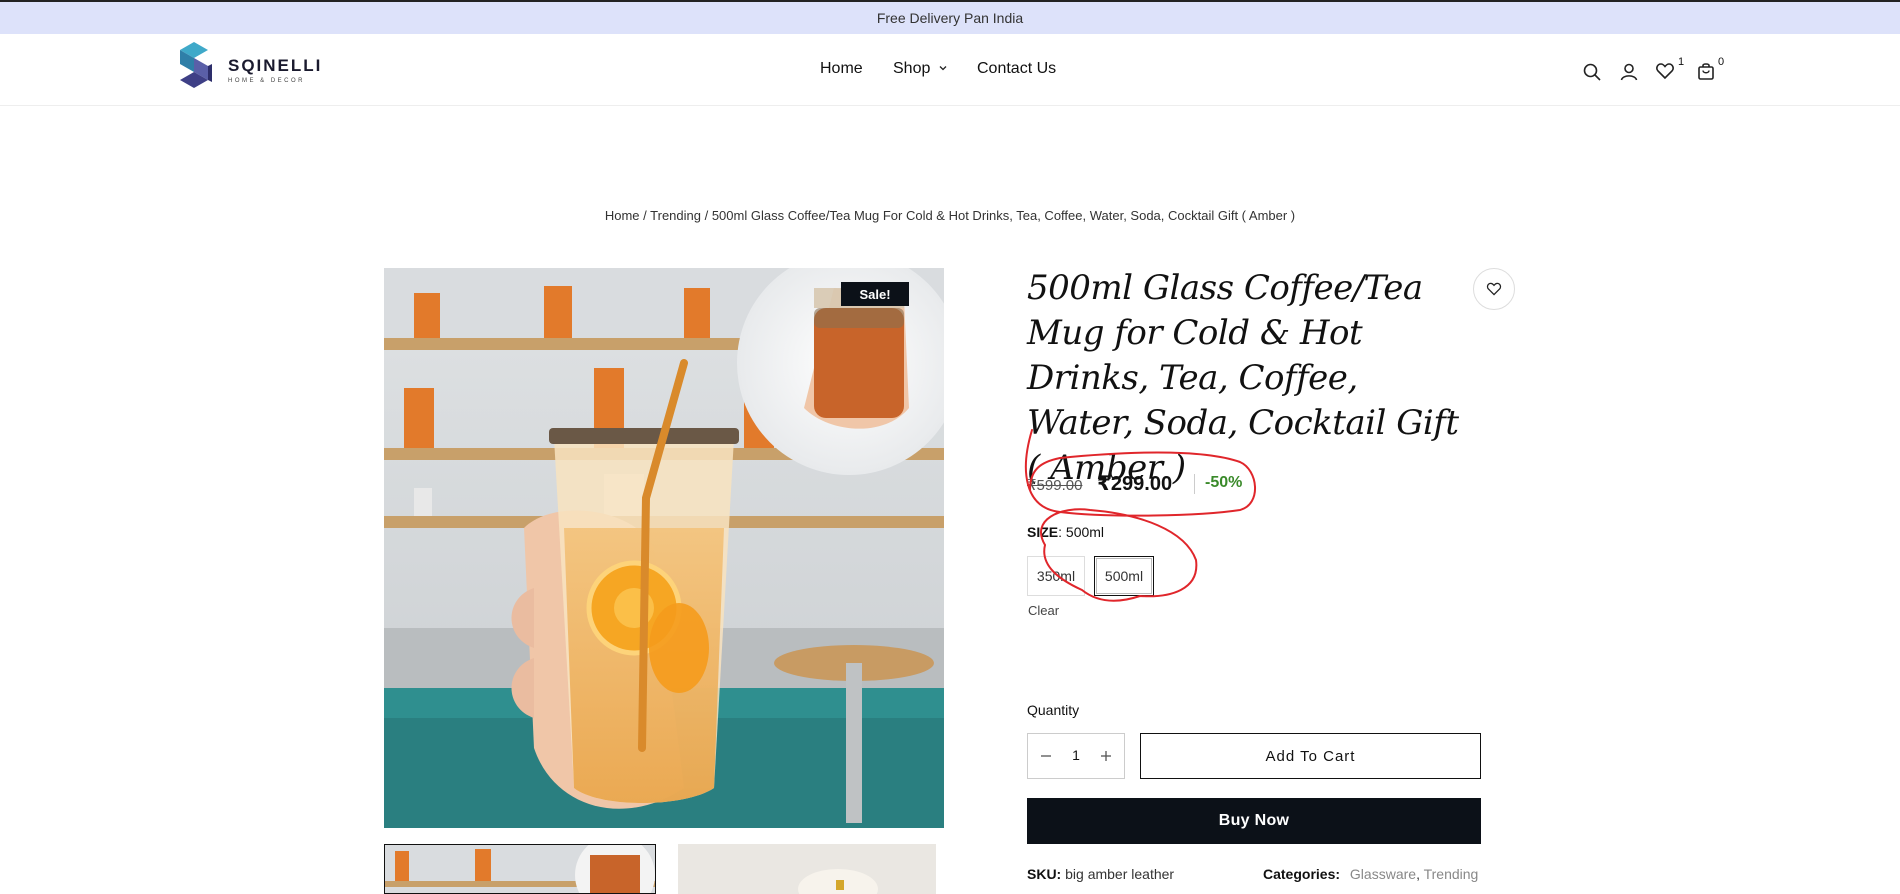 This screenshot has height=894, width=1900. Describe the element at coordinates (943, 68) in the screenshot. I see `chevron-down-icon` at that location.